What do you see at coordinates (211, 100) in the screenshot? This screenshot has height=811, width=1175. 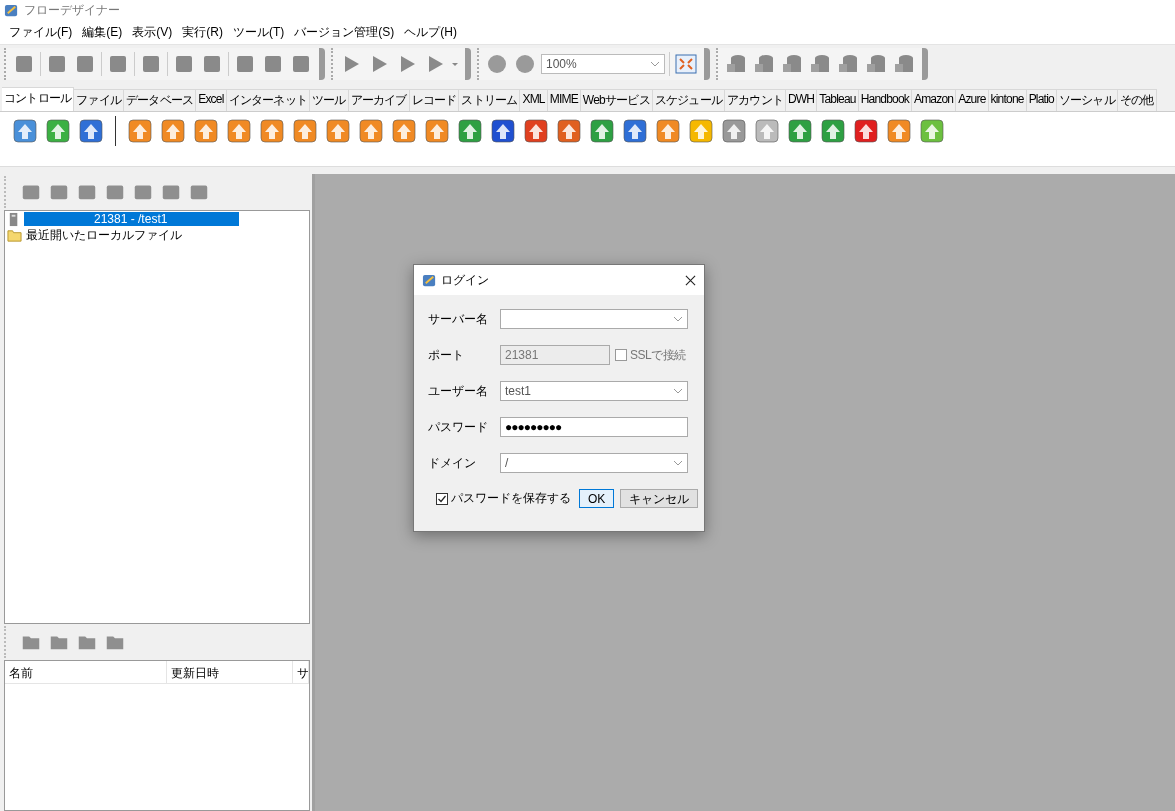 I see `palette-tab: Excel` at bounding box center [211, 100].